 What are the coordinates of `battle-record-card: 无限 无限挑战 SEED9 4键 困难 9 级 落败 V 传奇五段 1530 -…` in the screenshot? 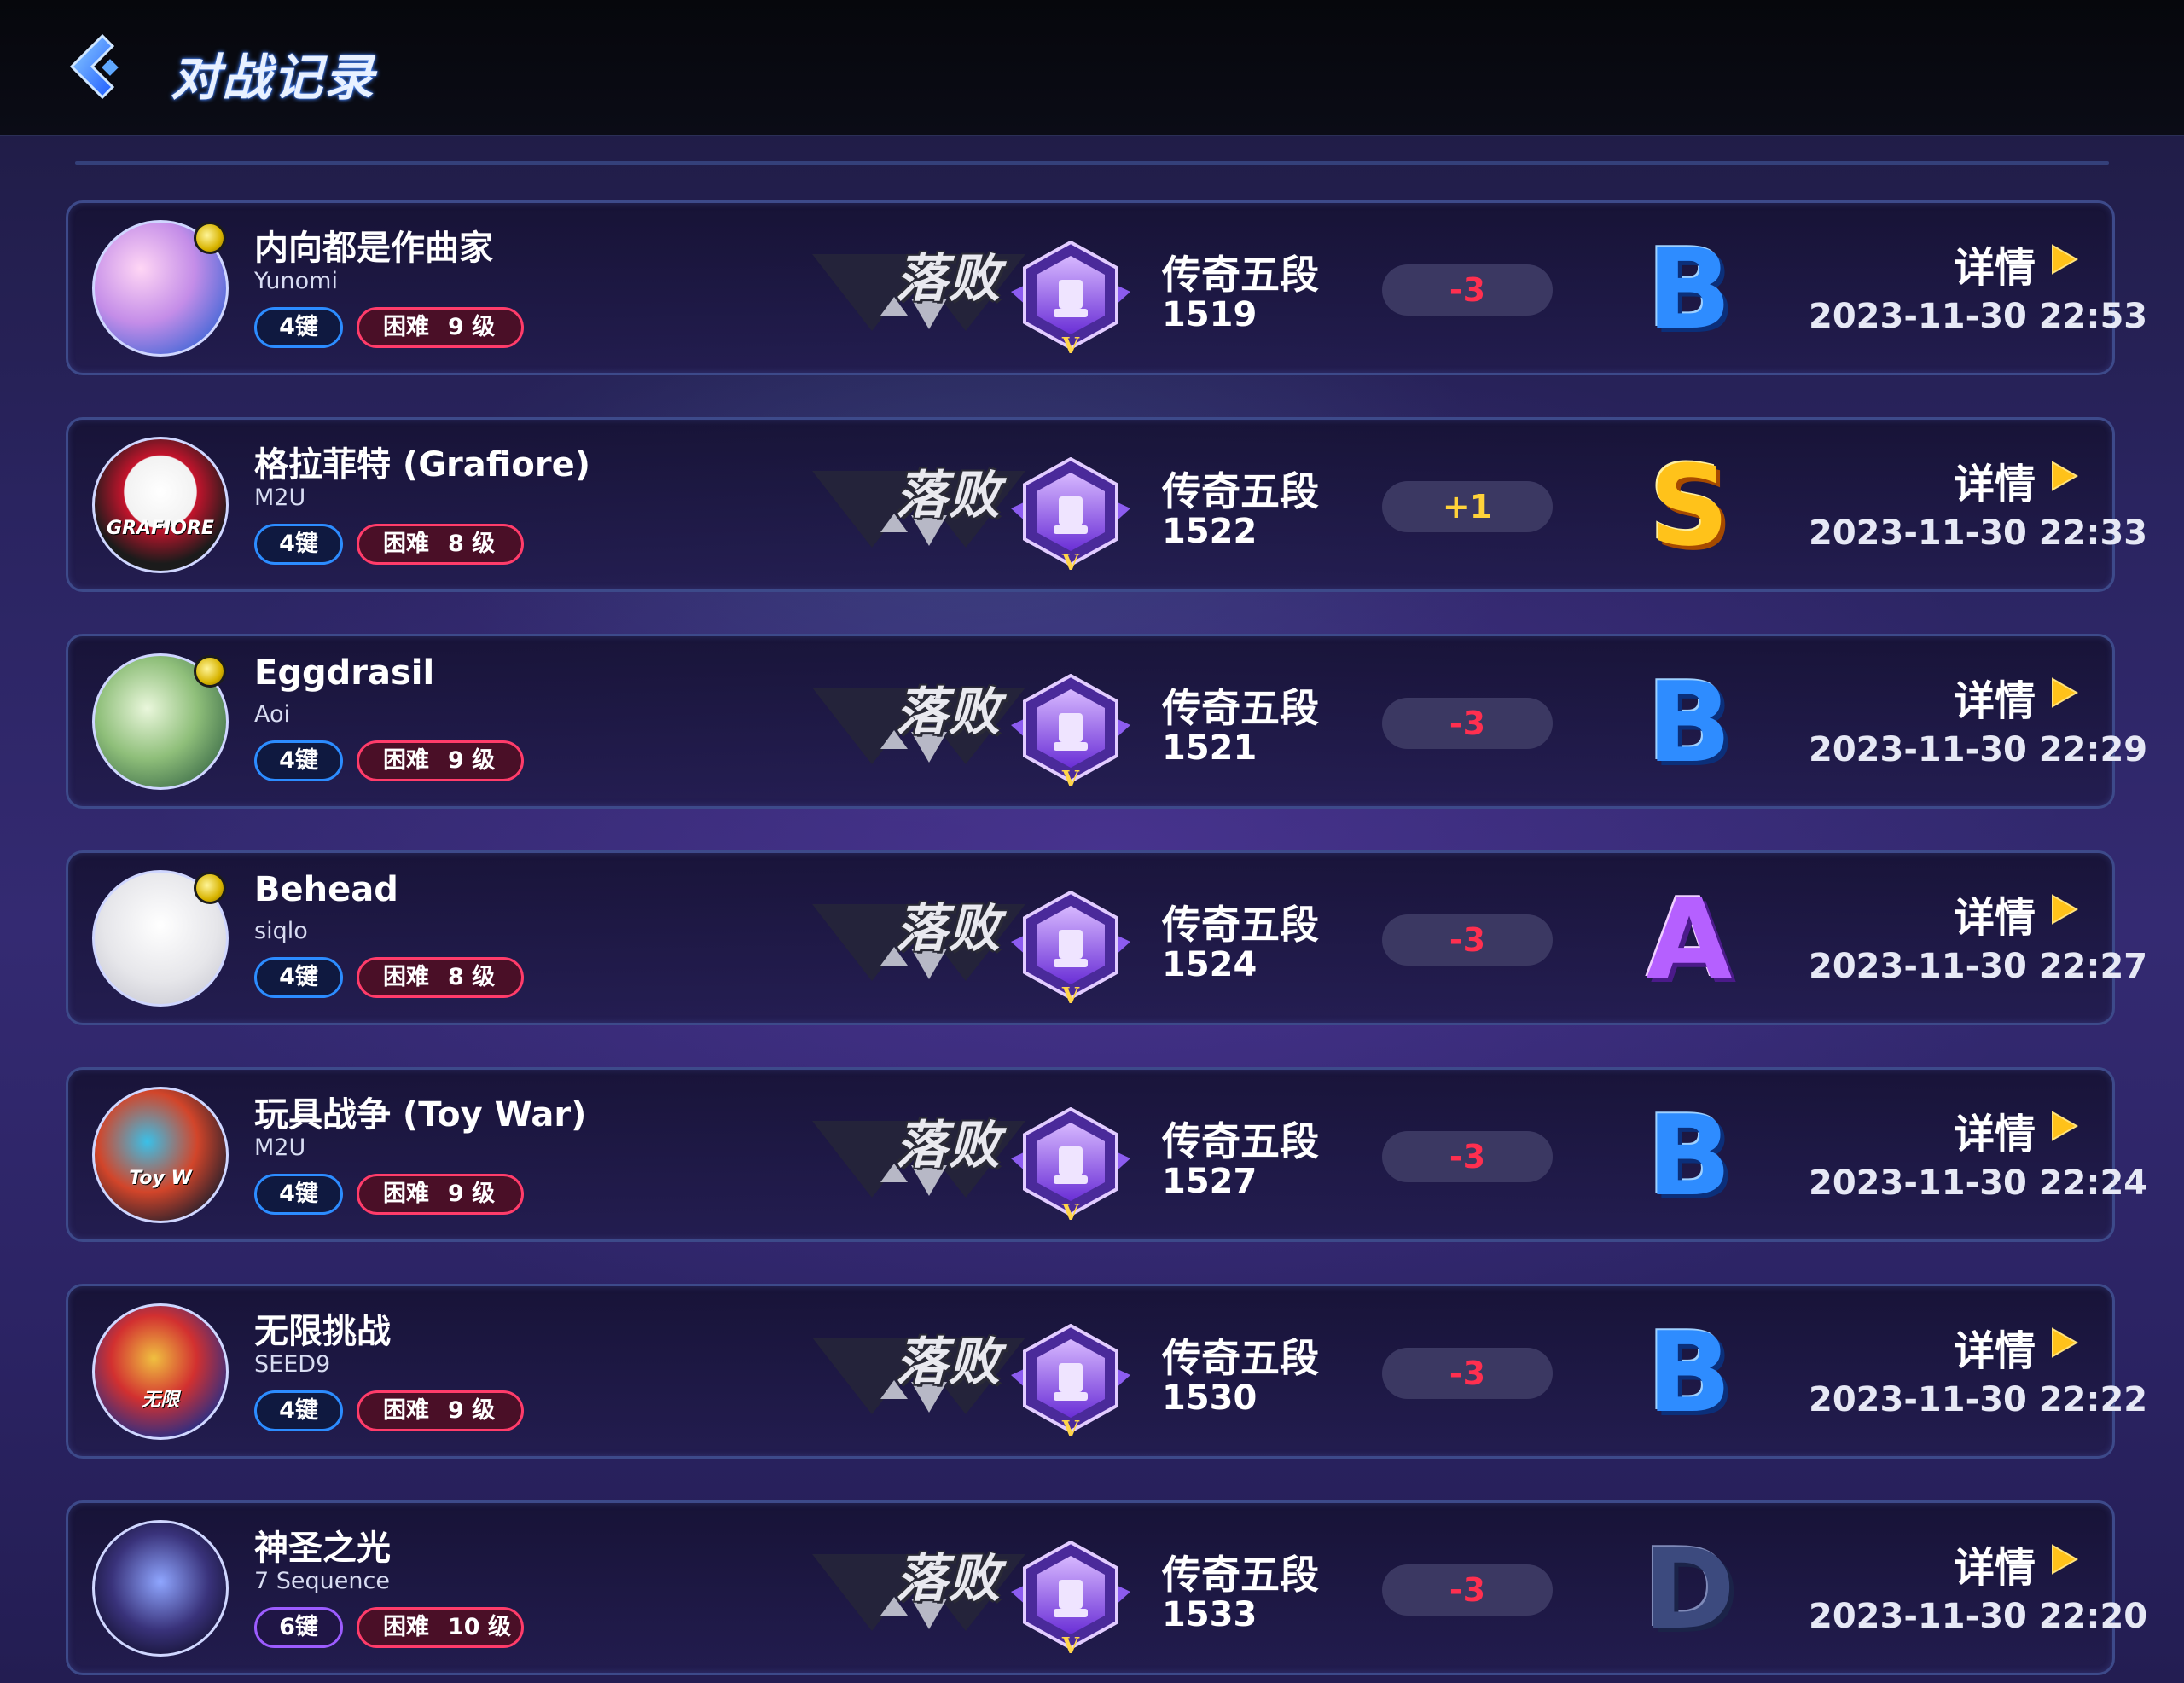 It's located at (1107, 1371).